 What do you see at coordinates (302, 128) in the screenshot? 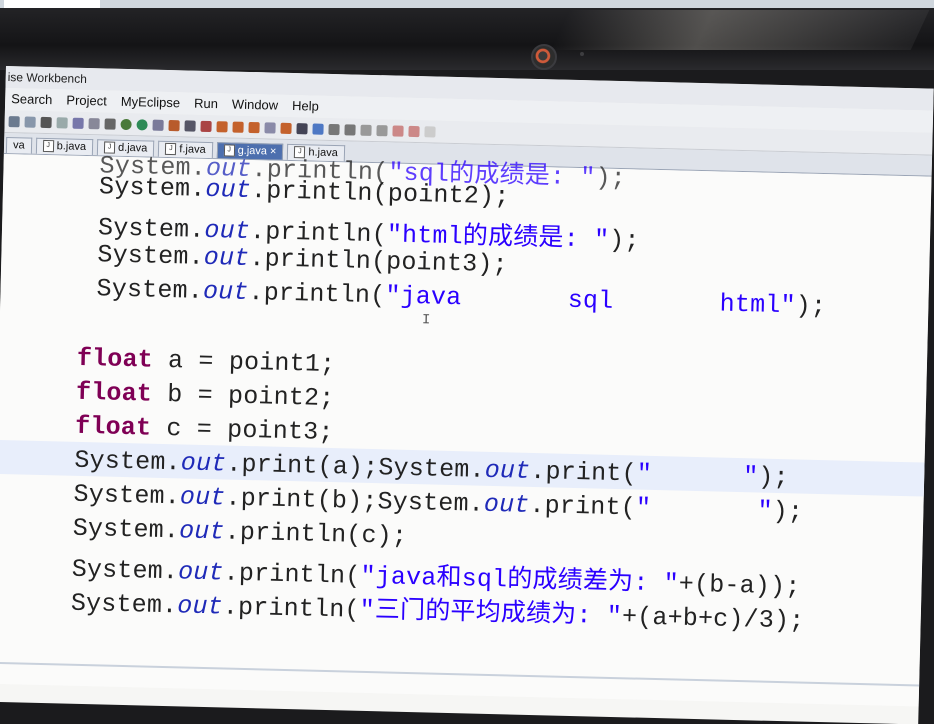
I see `pin-icon` at bounding box center [302, 128].